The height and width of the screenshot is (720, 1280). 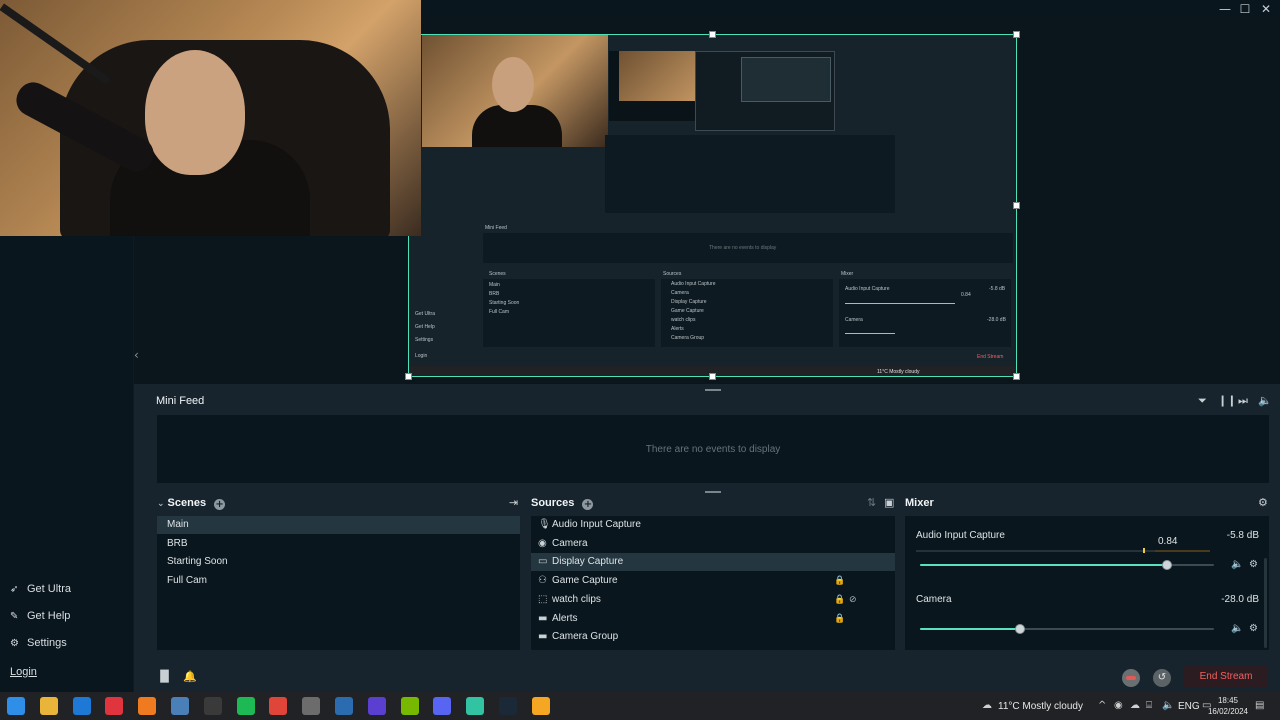 I want to click on resize-handle-b, so click(x=712, y=376).